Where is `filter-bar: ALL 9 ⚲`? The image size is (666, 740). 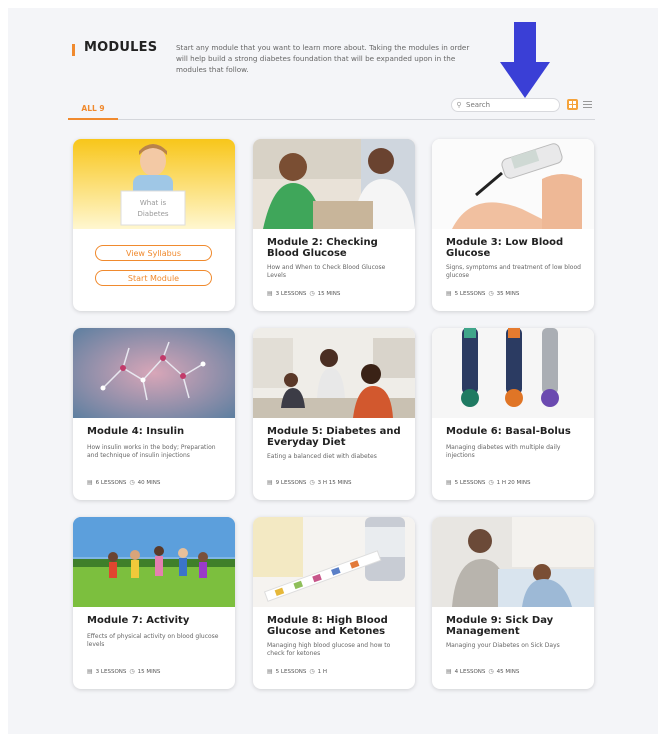
filter-bar: ALL 9 ⚲ is located at coordinates (331, 108).